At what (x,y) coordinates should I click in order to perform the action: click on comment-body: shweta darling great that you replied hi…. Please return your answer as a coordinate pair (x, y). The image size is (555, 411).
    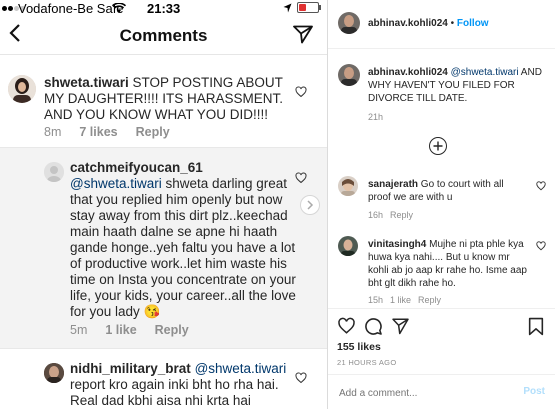
    Looking at the image, I should click on (183, 247).